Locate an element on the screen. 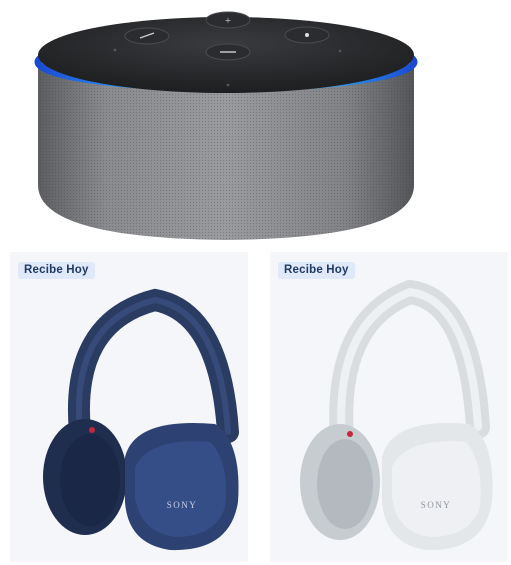  mute-mic-button is located at coordinates (147, 36).